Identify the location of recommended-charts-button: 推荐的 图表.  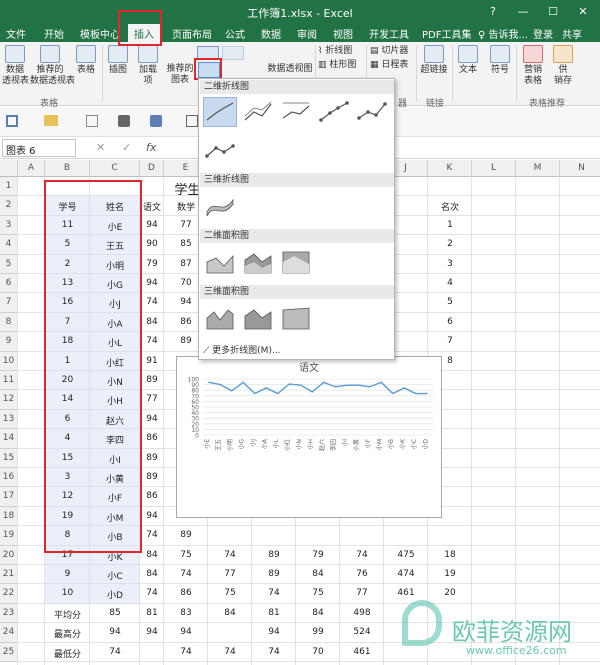
(180, 75).